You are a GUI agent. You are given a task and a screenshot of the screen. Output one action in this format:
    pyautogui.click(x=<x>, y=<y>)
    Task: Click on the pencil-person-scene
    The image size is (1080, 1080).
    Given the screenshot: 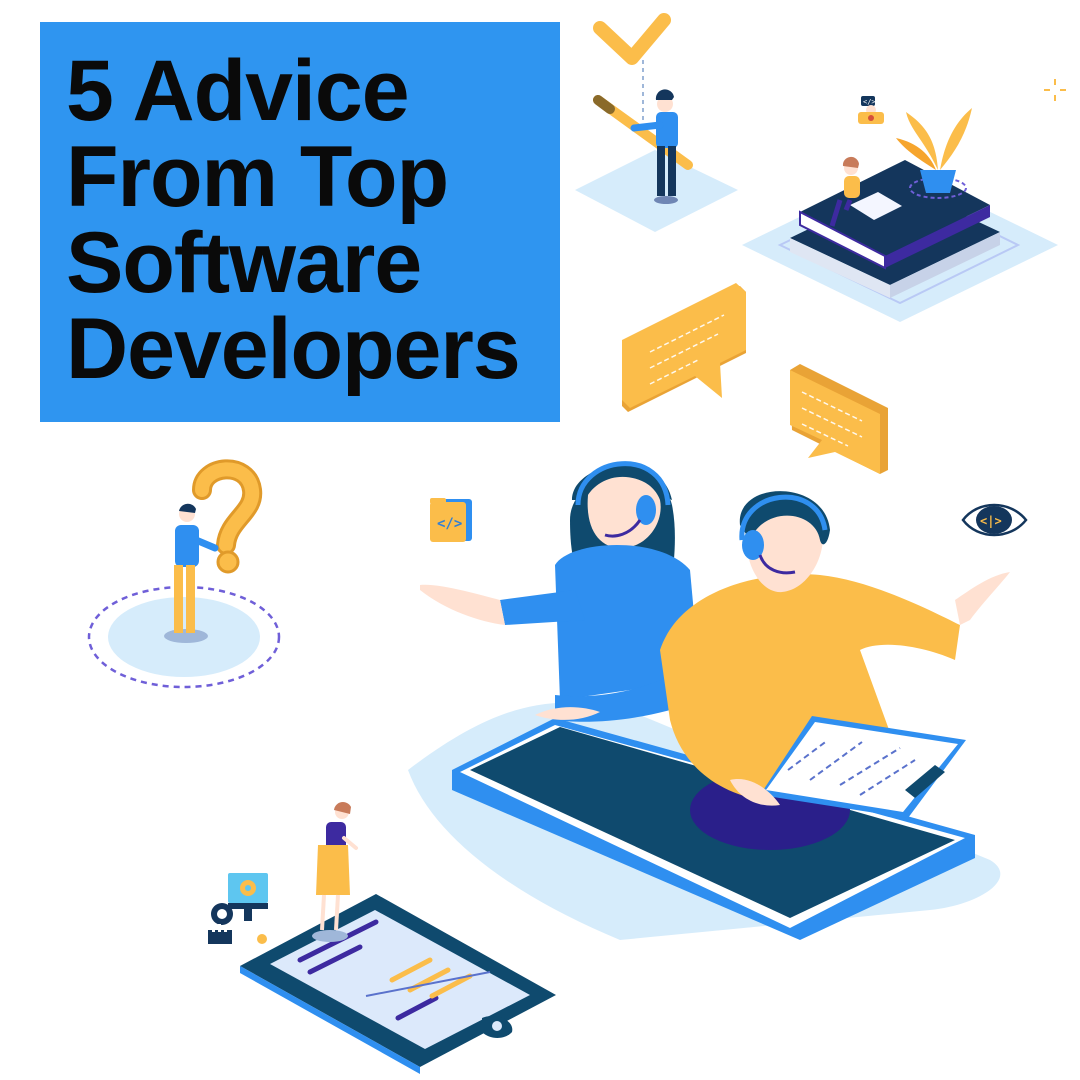 What is the action you would take?
    pyautogui.click(x=656, y=122)
    